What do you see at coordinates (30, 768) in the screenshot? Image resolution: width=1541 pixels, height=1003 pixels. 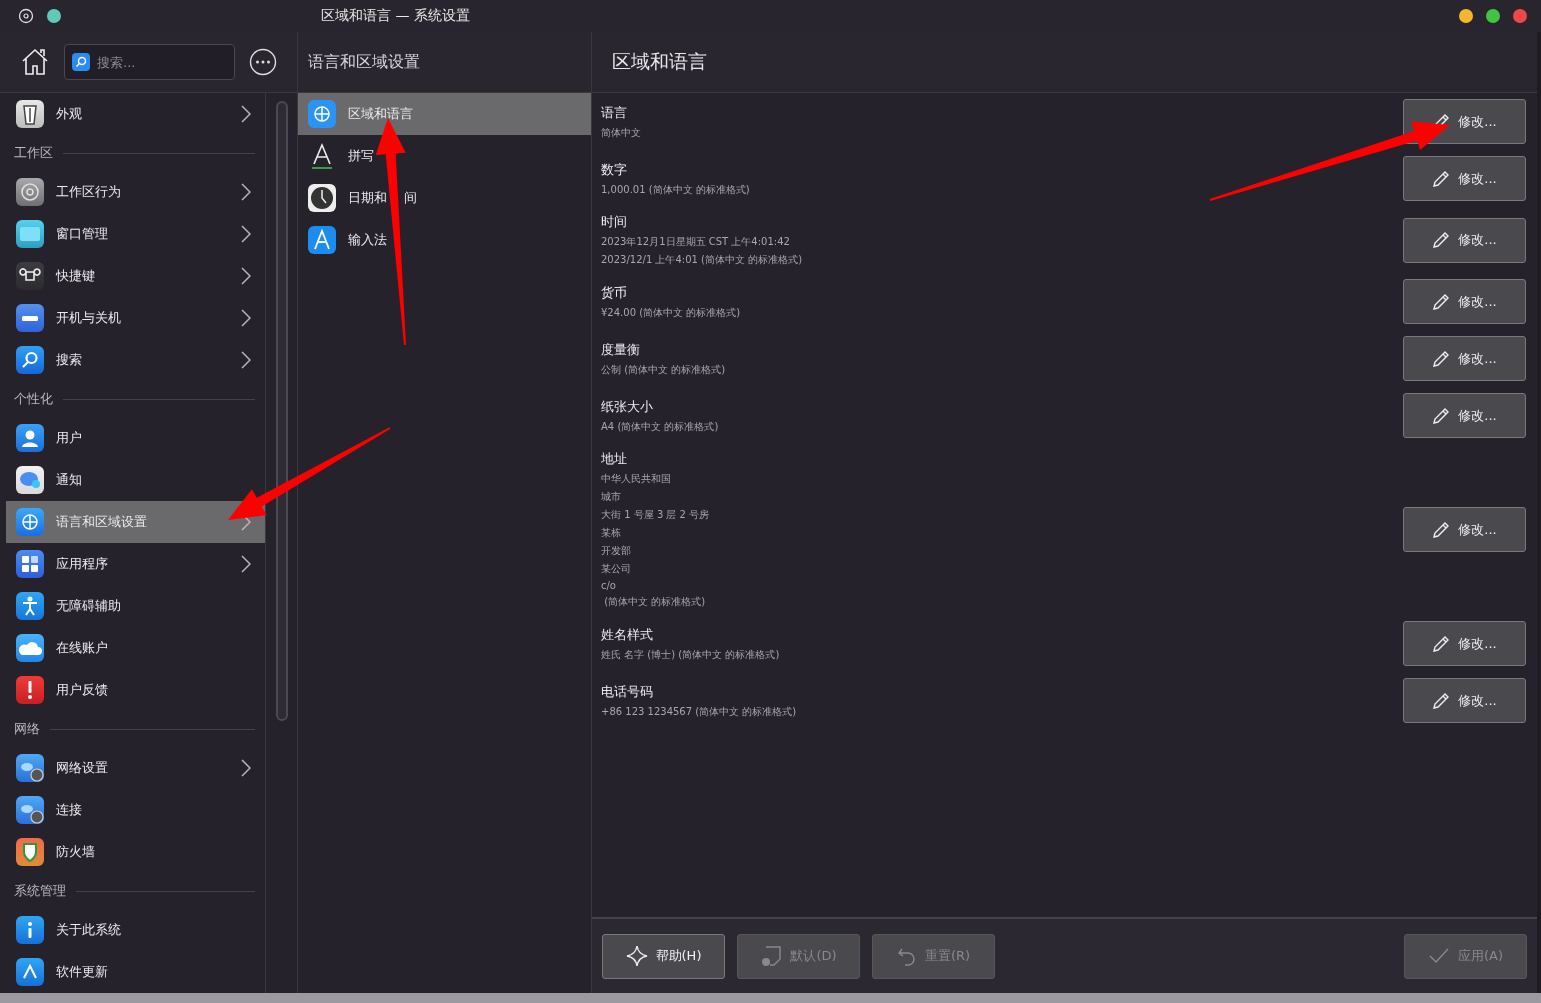 I see `network-globe-icon` at bounding box center [30, 768].